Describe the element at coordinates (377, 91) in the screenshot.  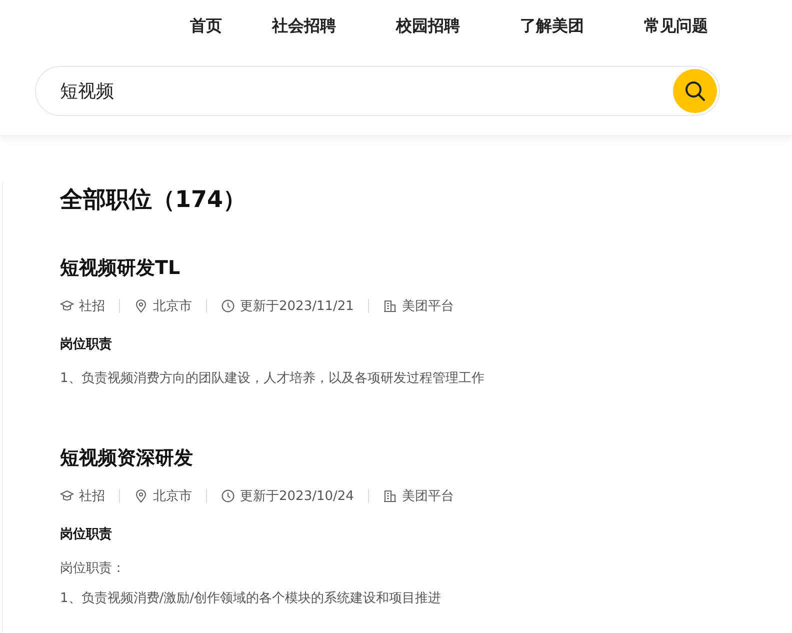
I see `search-field: 短视频` at that location.